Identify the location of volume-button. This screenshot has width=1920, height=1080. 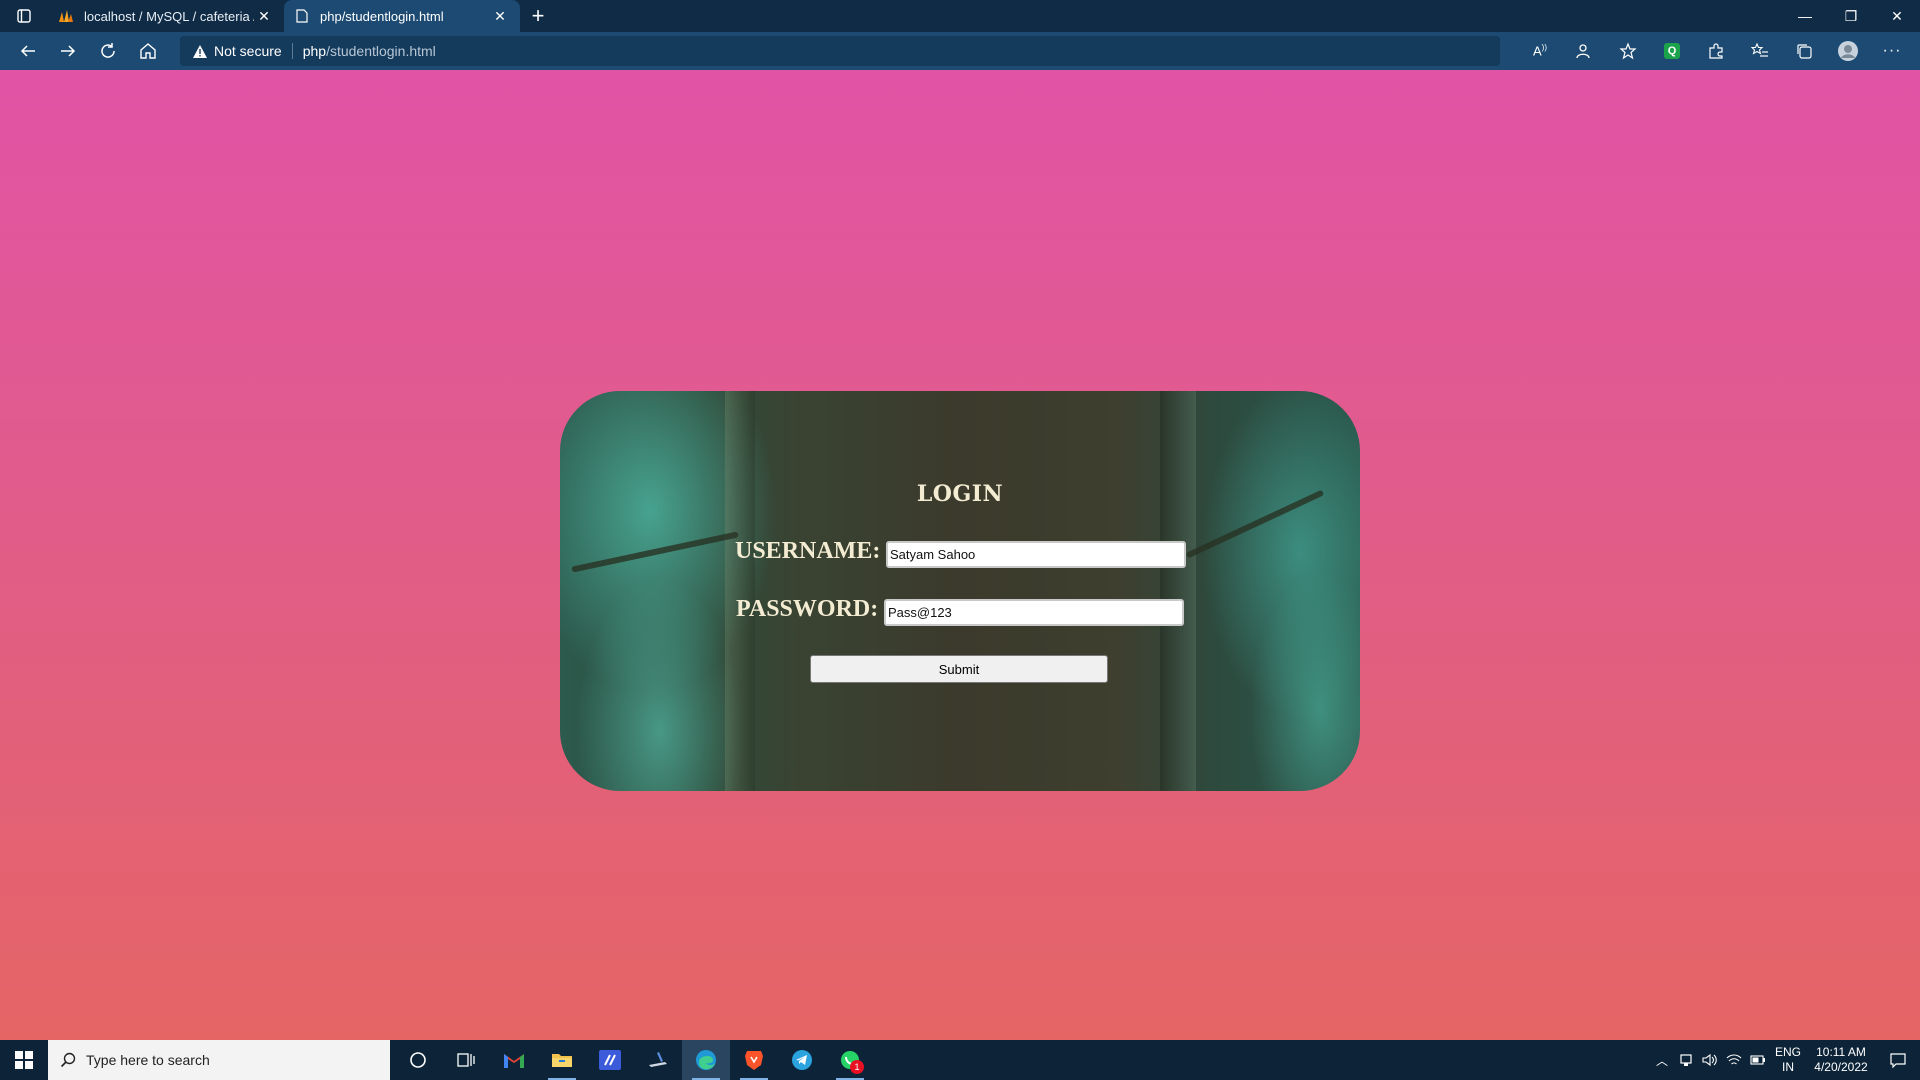
(1710, 1060).